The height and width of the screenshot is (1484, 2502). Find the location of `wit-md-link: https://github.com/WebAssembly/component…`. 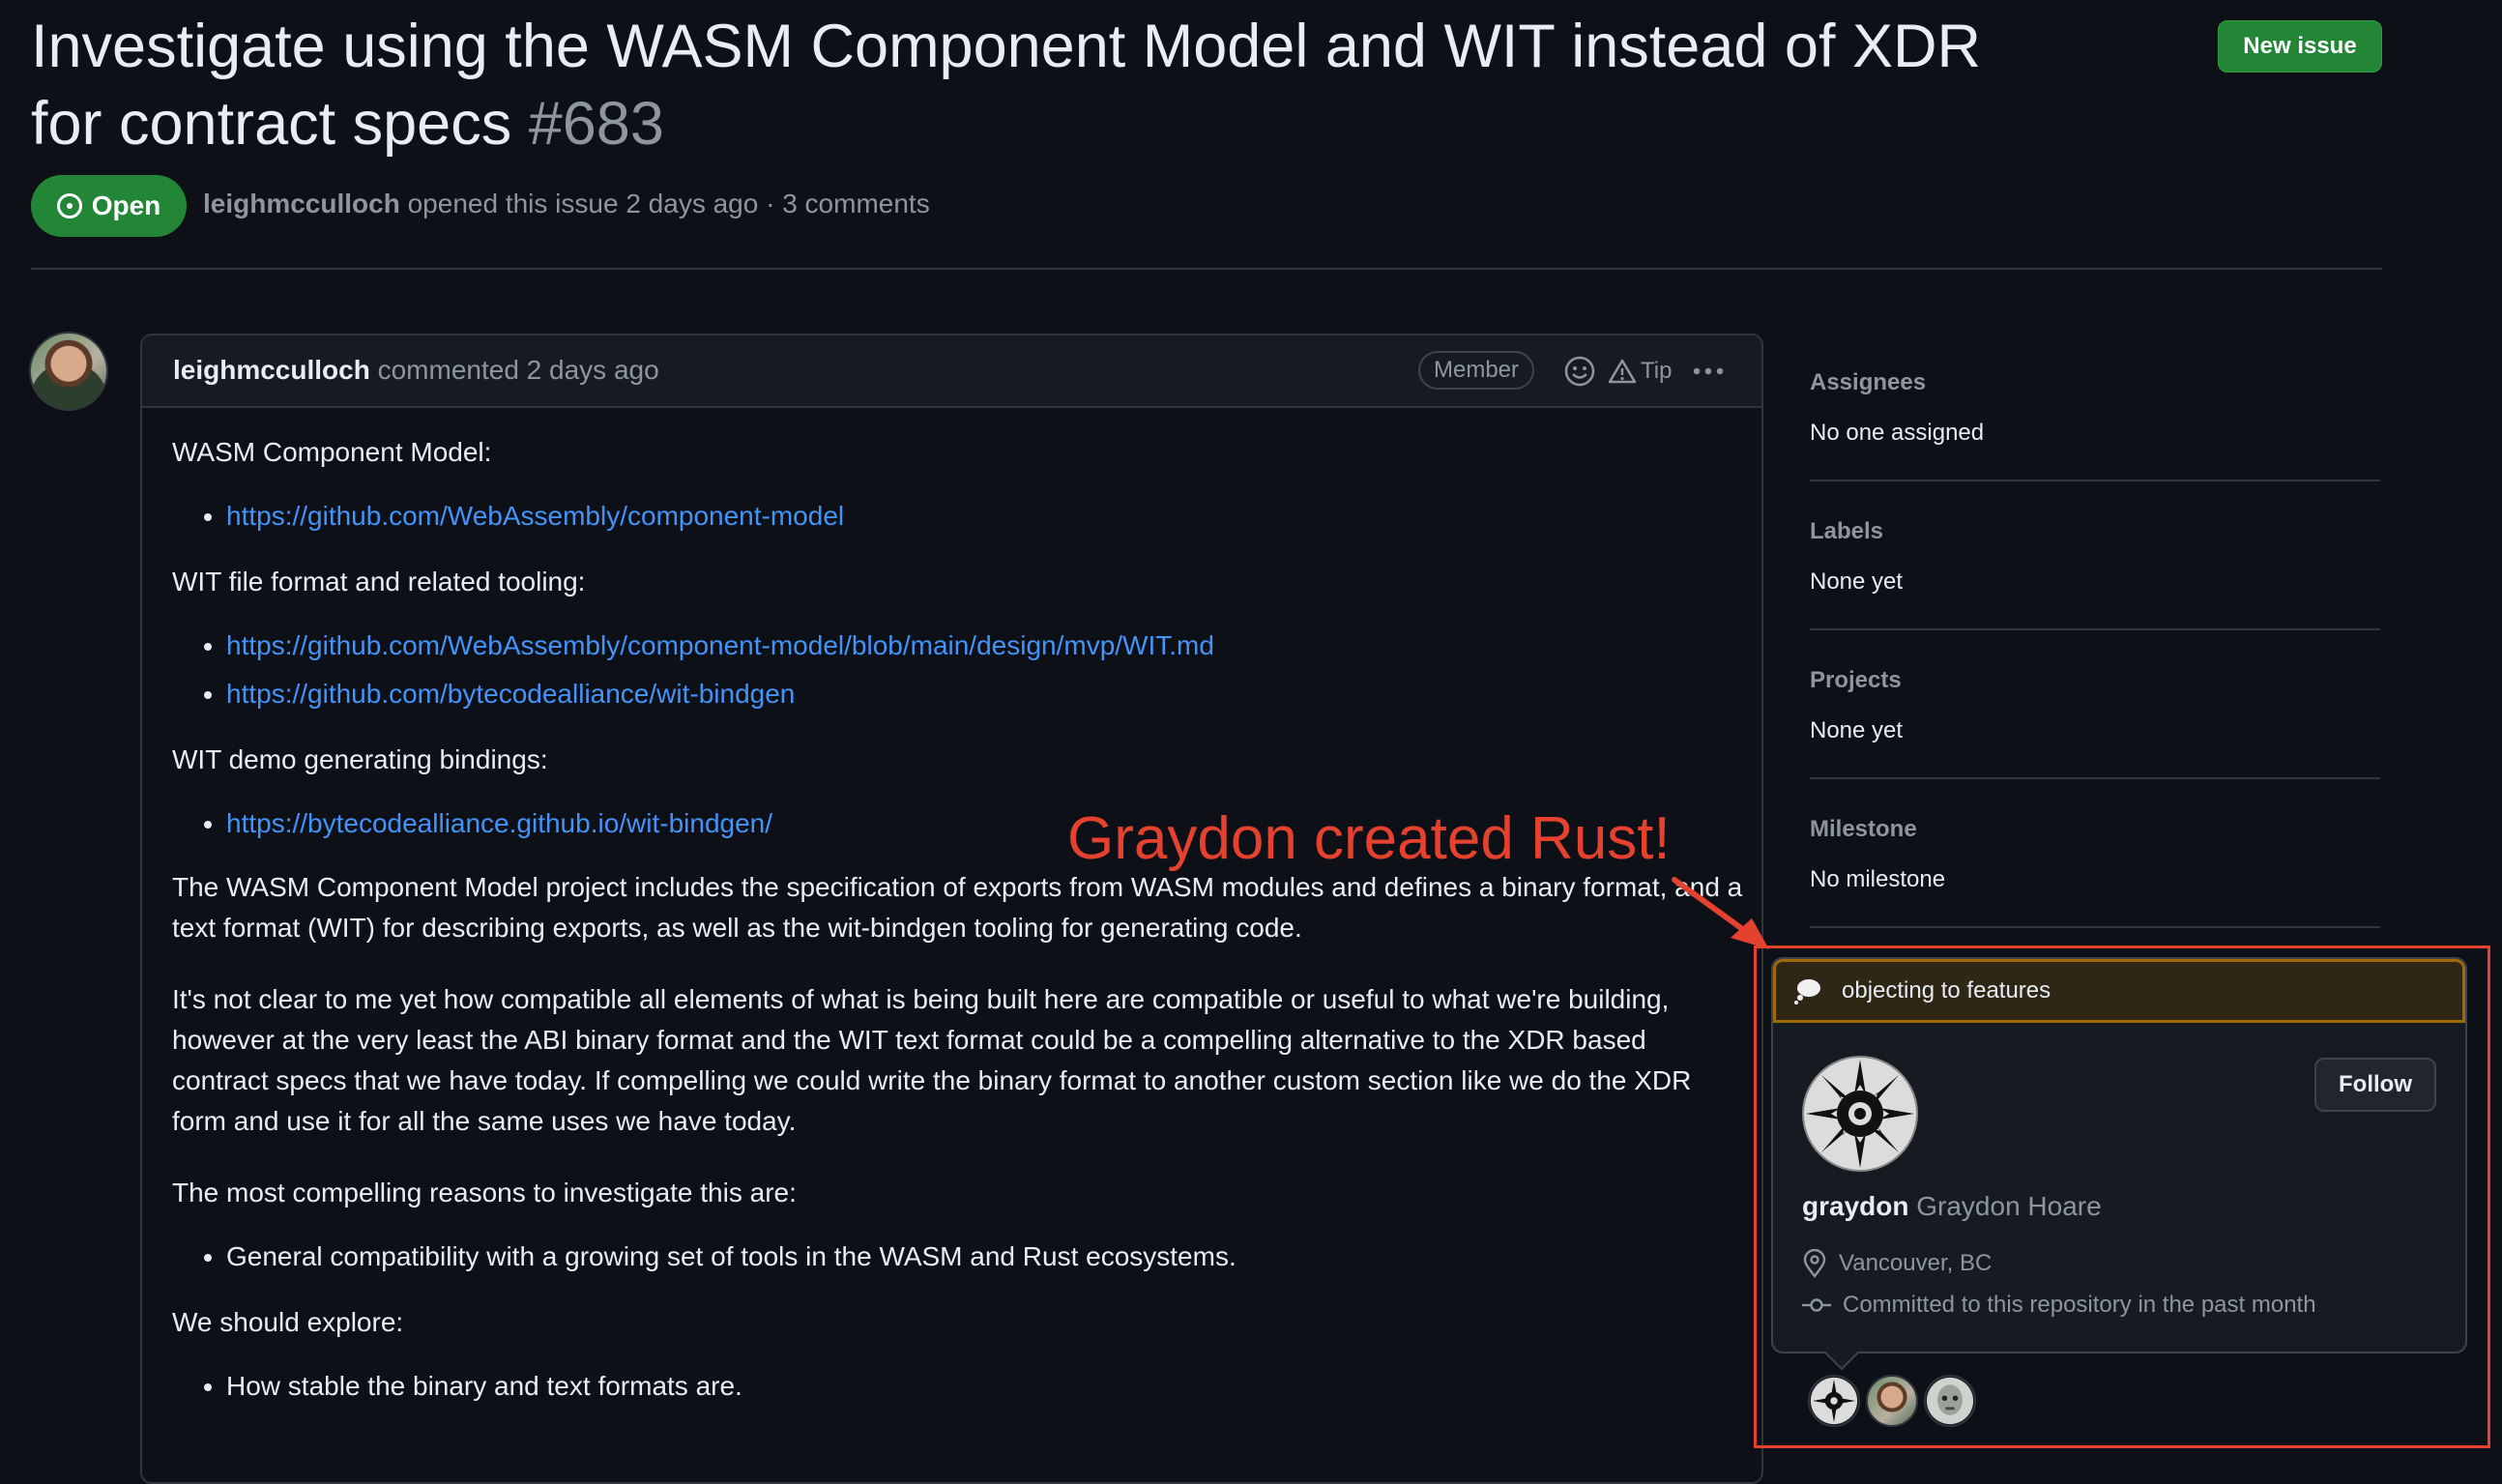

wit-md-link: https://github.com/WebAssembly/component… is located at coordinates (720, 645).